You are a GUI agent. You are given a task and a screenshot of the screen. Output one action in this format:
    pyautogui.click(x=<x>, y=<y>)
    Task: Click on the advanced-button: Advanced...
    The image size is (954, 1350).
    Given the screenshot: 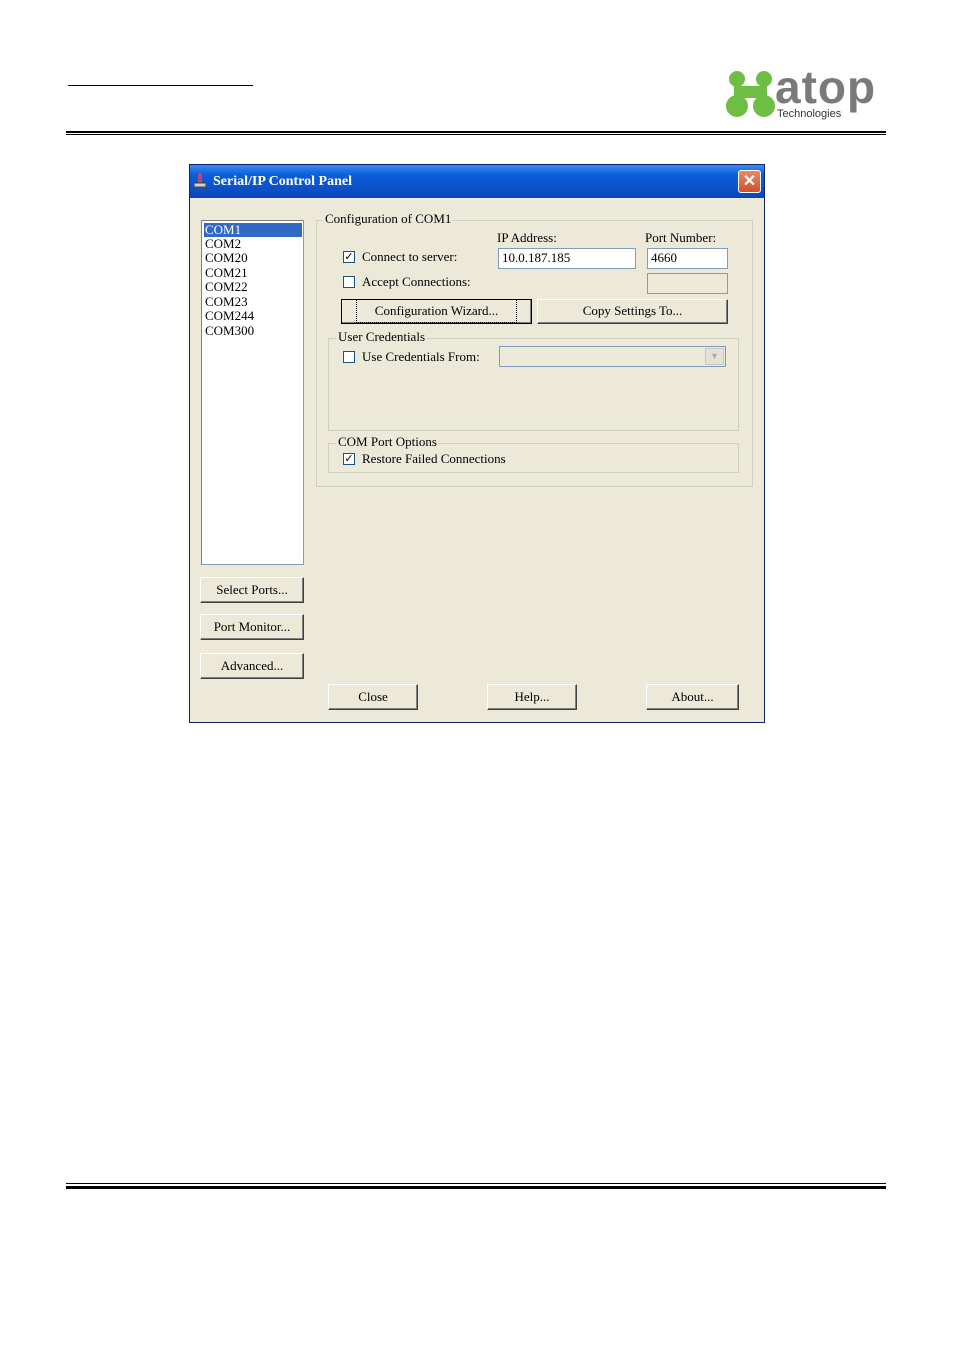 What is the action you would take?
    pyautogui.click(x=252, y=666)
    